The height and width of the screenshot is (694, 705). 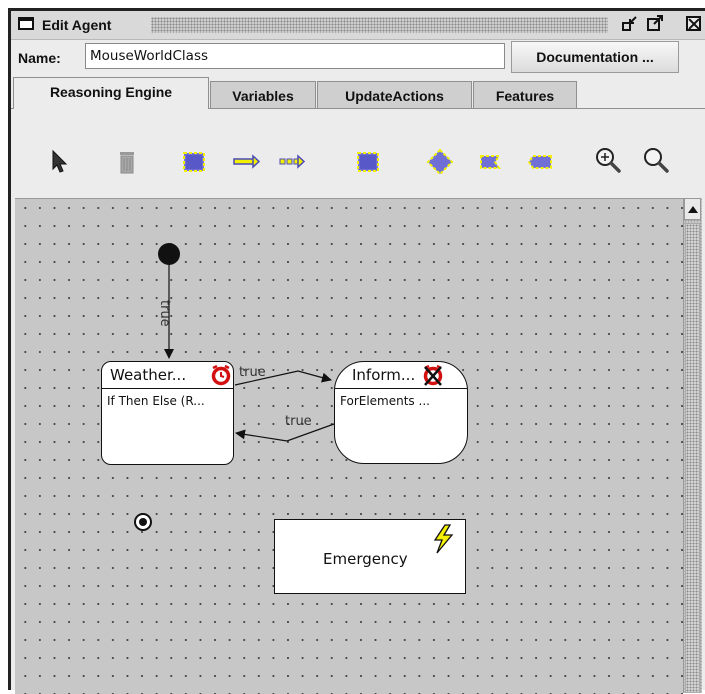 I want to click on initial-state-dot, so click(x=169, y=254).